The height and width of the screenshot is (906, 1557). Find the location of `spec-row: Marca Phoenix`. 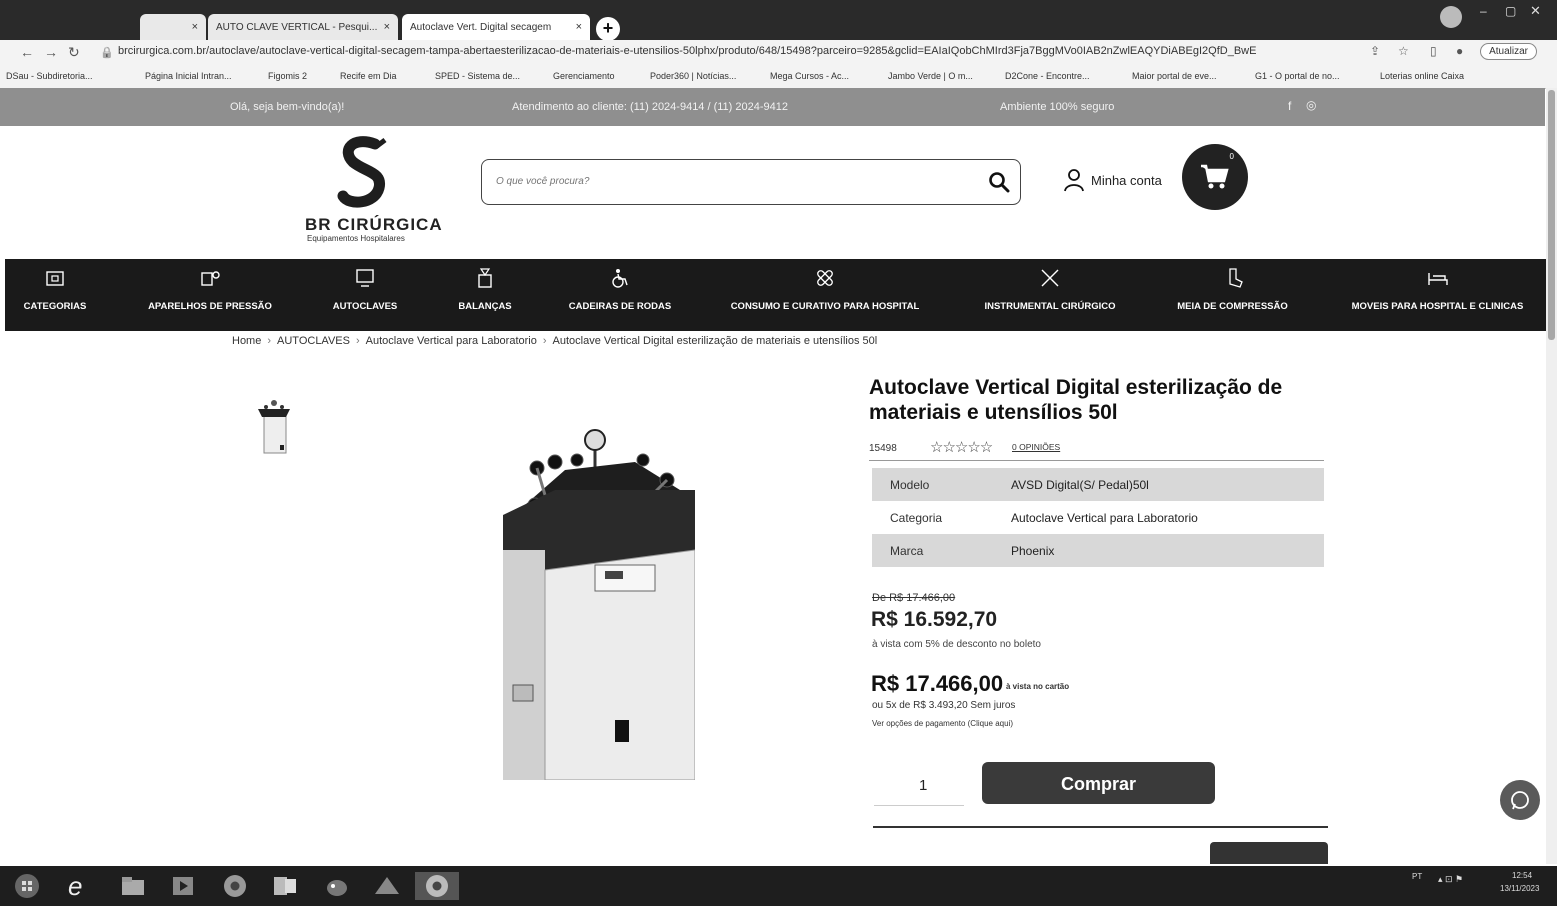

spec-row: Marca Phoenix is located at coordinates (1098, 550).